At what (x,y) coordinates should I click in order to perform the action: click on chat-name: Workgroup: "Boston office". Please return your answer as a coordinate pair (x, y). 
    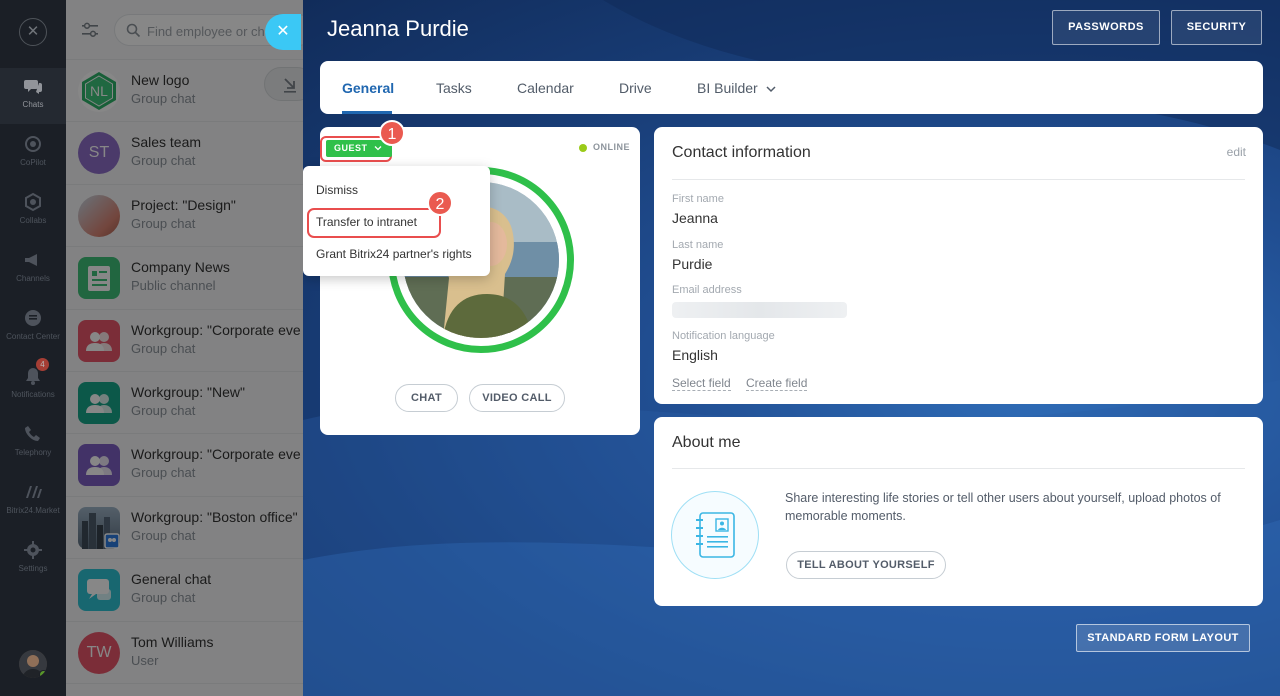
    Looking at the image, I should click on (214, 516).